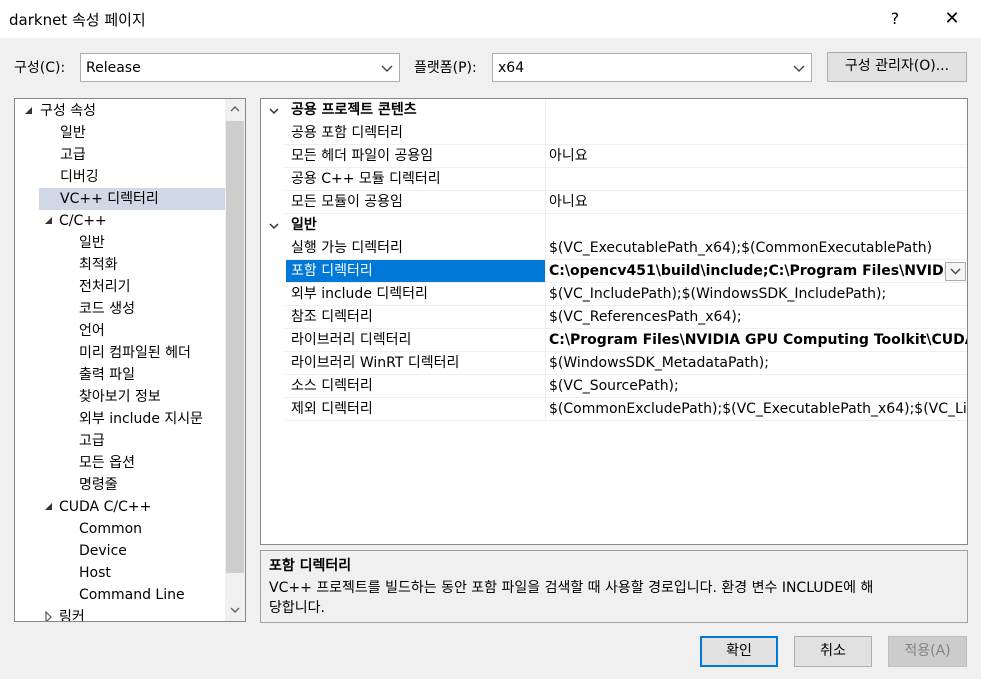  Describe the element at coordinates (68, 111) in the screenshot. I see `tree-item: 구성 속성` at that location.